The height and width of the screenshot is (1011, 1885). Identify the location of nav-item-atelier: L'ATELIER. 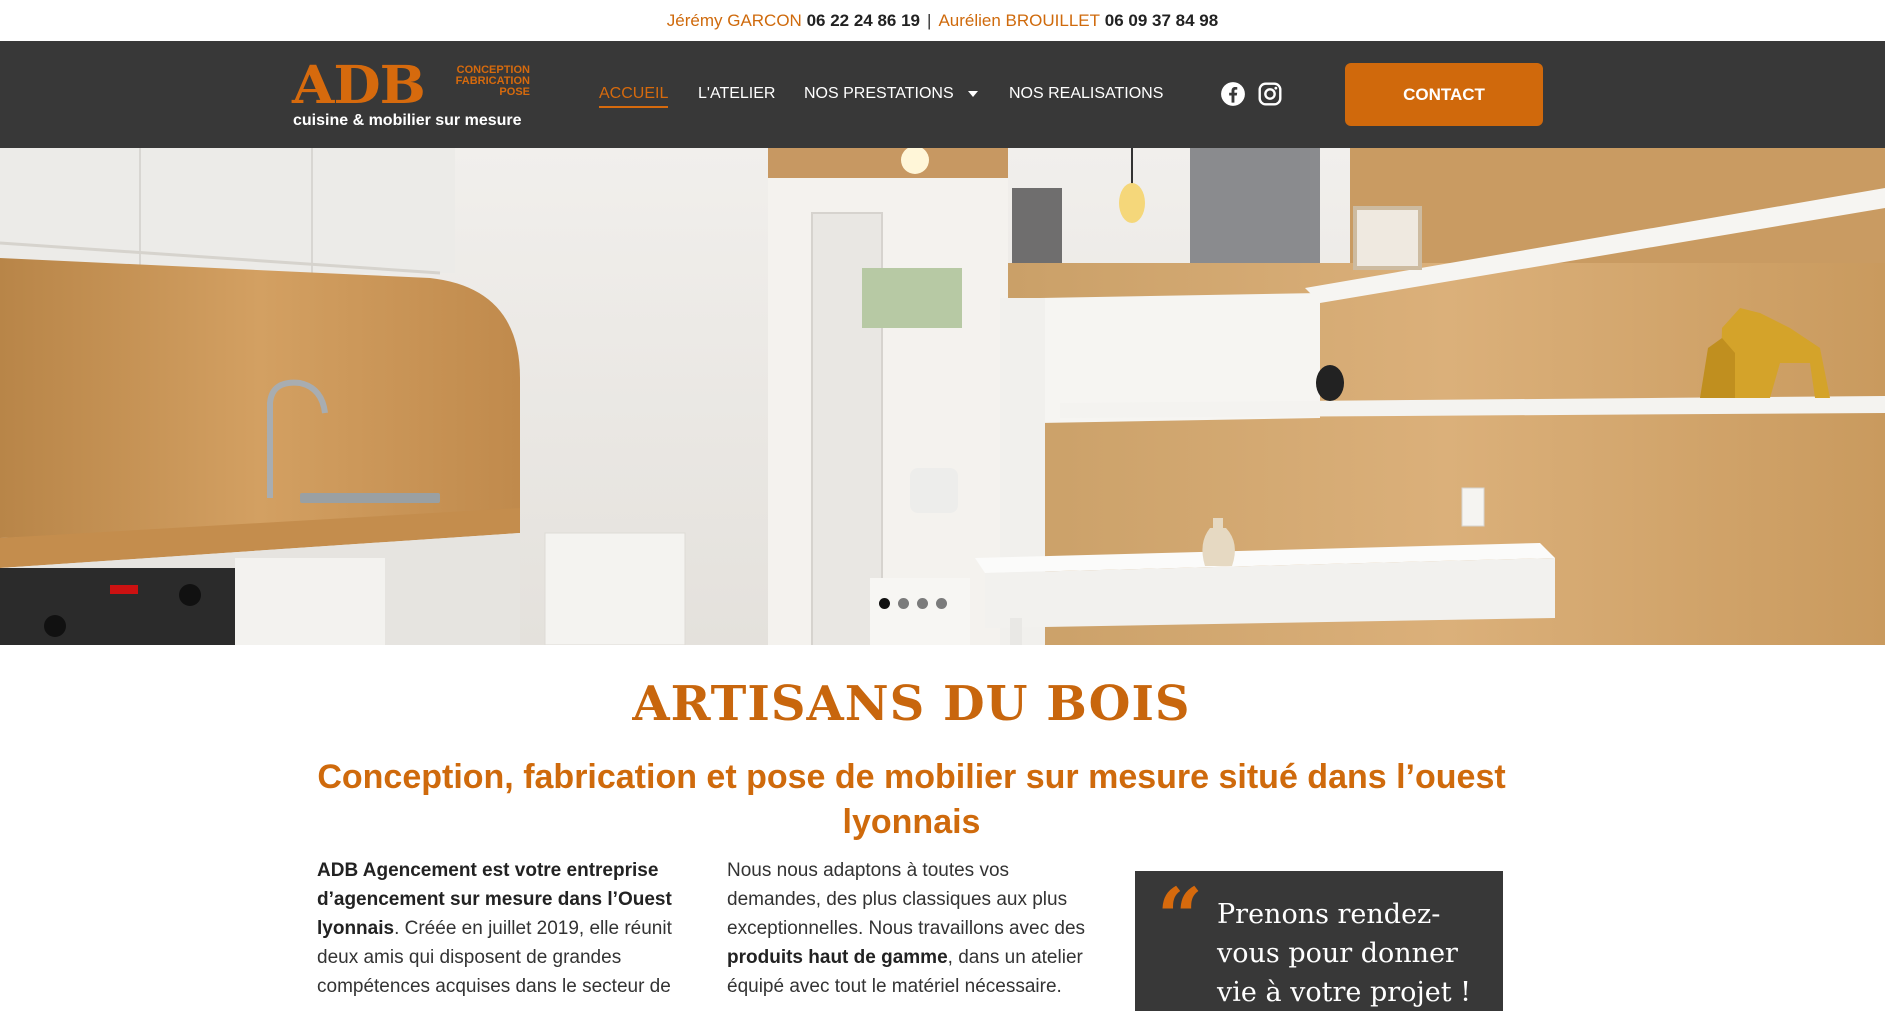
(736, 94).